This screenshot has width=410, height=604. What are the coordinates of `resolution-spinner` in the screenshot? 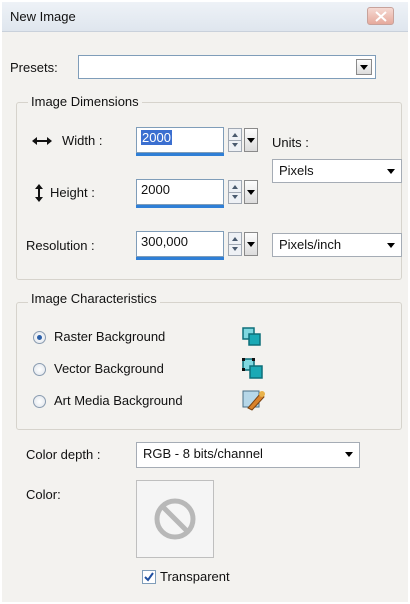 It's located at (235, 244).